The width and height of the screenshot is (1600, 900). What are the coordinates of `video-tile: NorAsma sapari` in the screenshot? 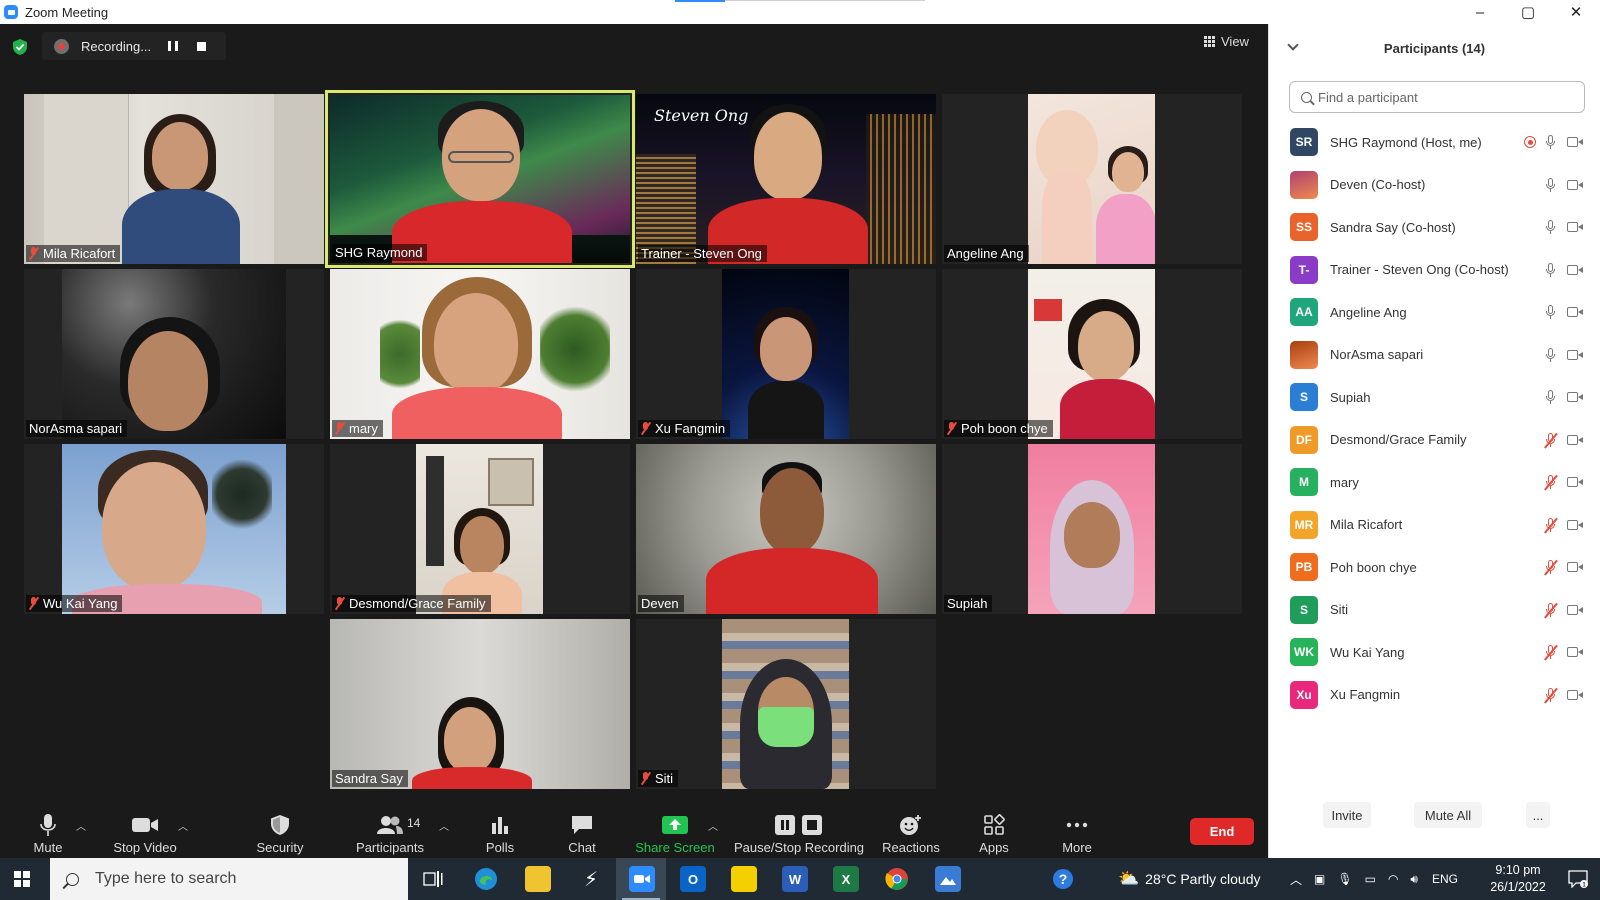 It's located at (174, 354).